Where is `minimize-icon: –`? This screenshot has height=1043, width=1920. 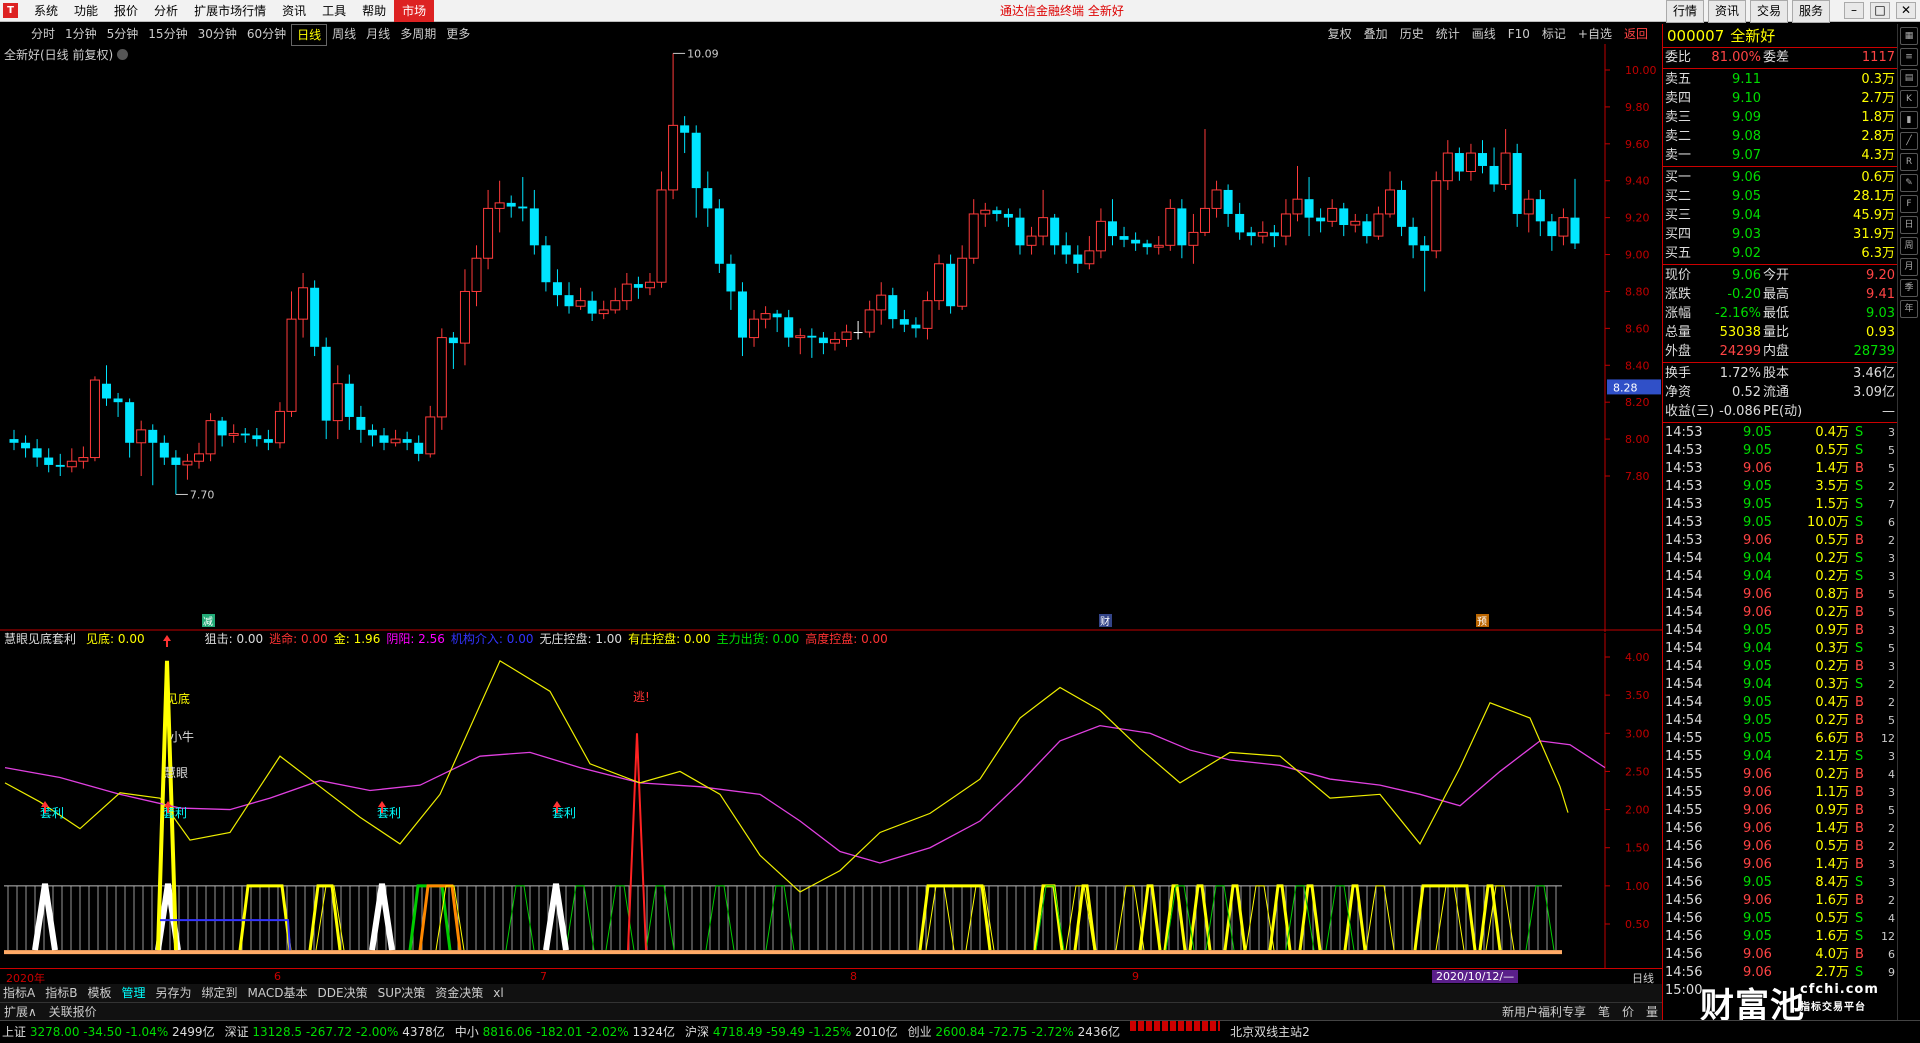 minimize-icon: – is located at coordinates (1854, 10).